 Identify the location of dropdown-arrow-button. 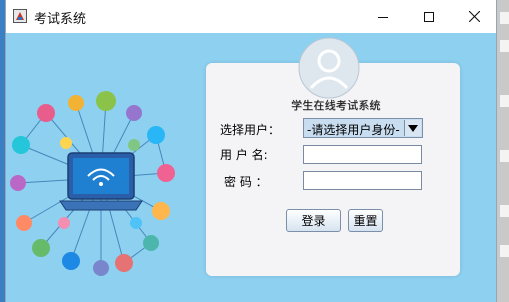
(412, 128).